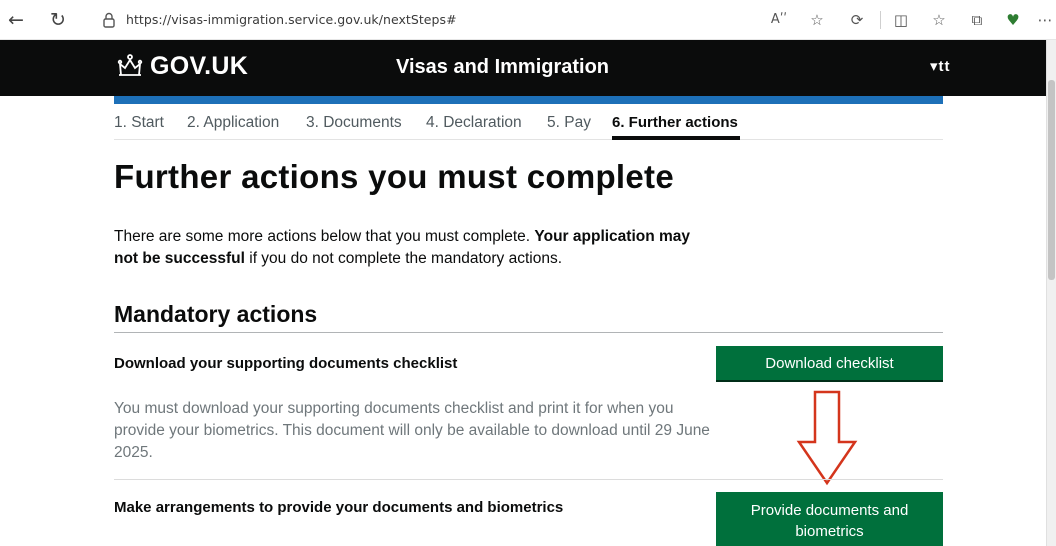 Image resolution: width=1056 pixels, height=546 pixels. What do you see at coordinates (528, 479) in the screenshot?
I see `row-divider` at bounding box center [528, 479].